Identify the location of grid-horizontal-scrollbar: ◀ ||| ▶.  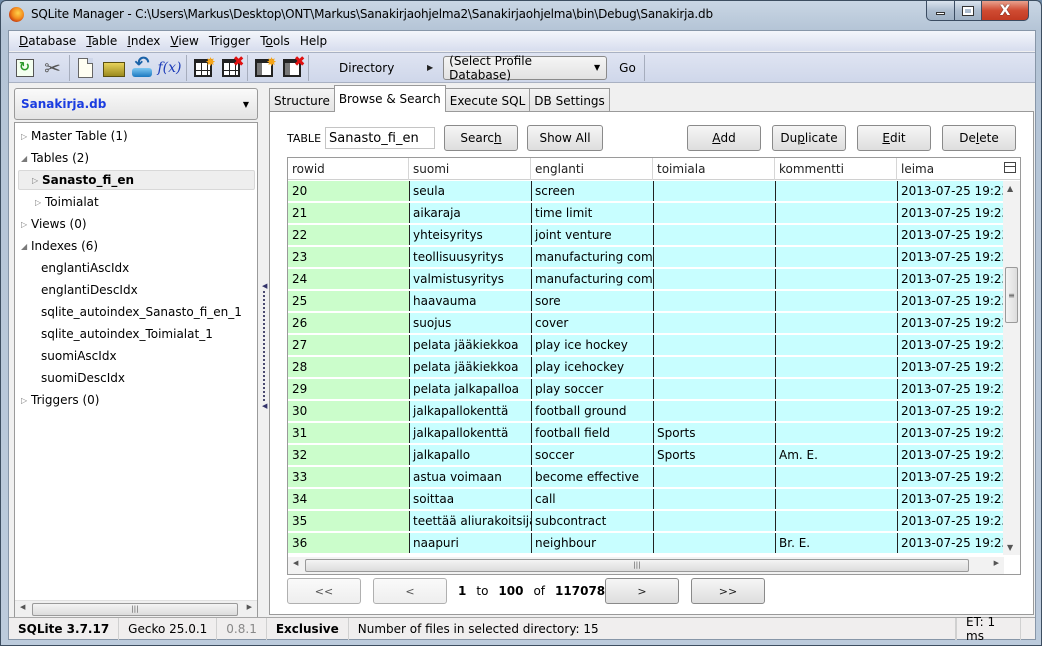
(646, 565).